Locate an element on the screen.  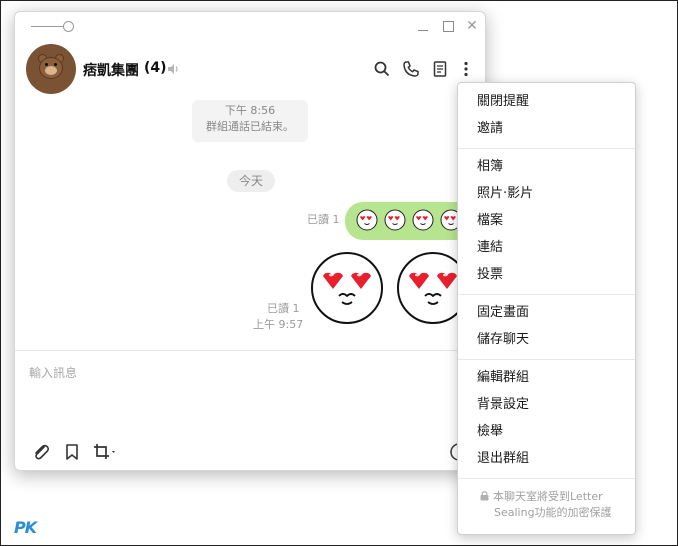
menu-item-files: 檔案 is located at coordinates (552, 221).